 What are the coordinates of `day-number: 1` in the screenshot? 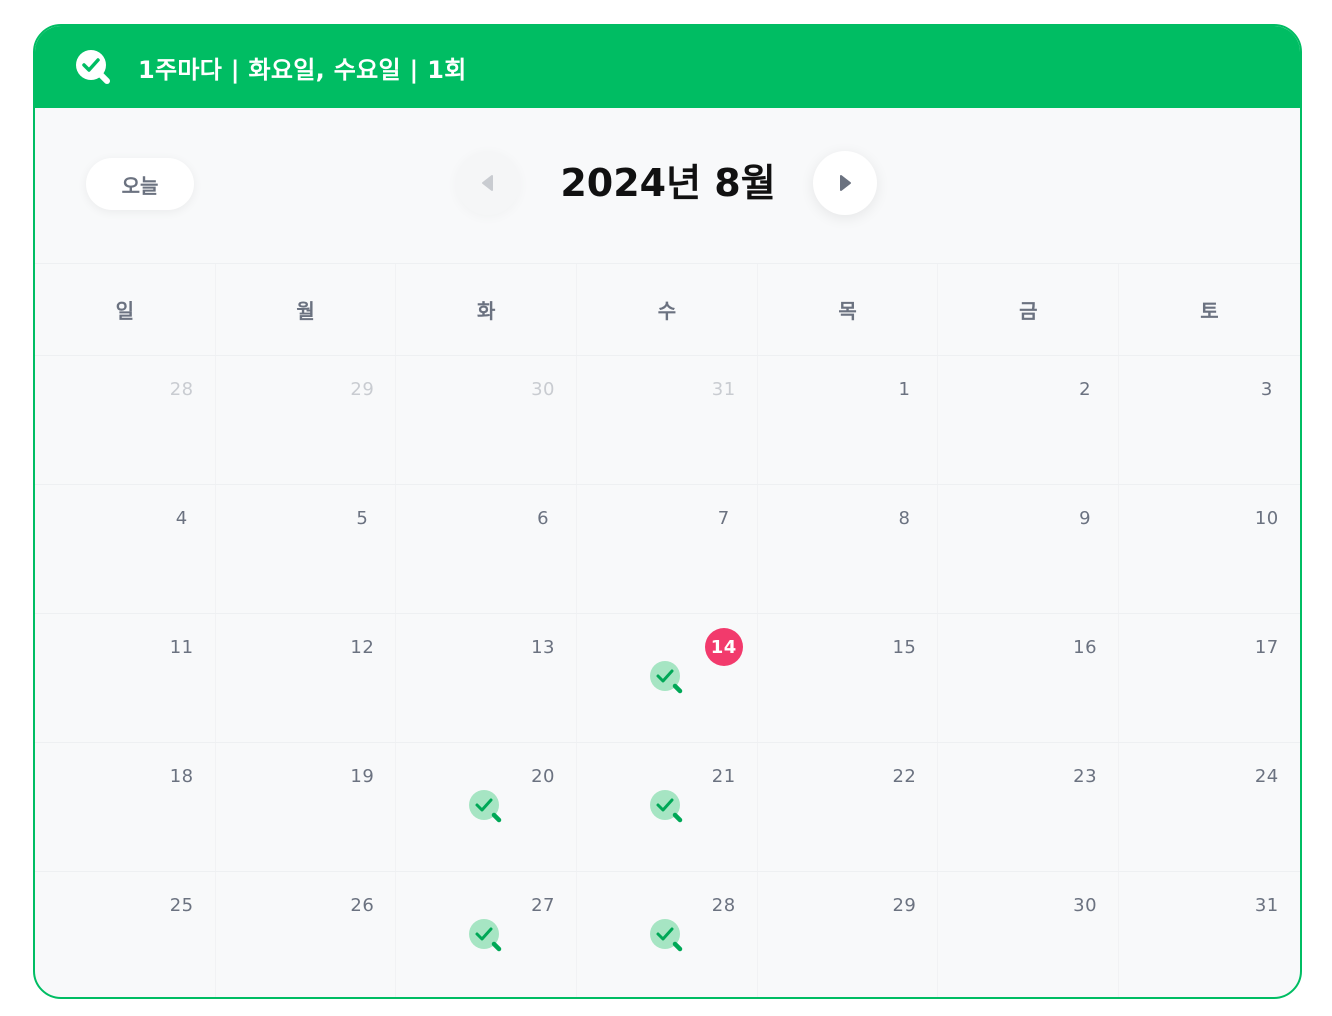 It's located at (904, 389).